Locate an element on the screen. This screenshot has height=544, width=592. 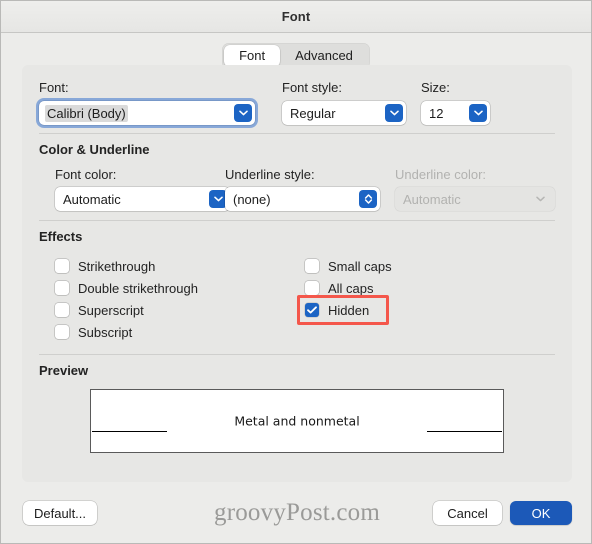
preview-rule-left is located at coordinates (129, 431).